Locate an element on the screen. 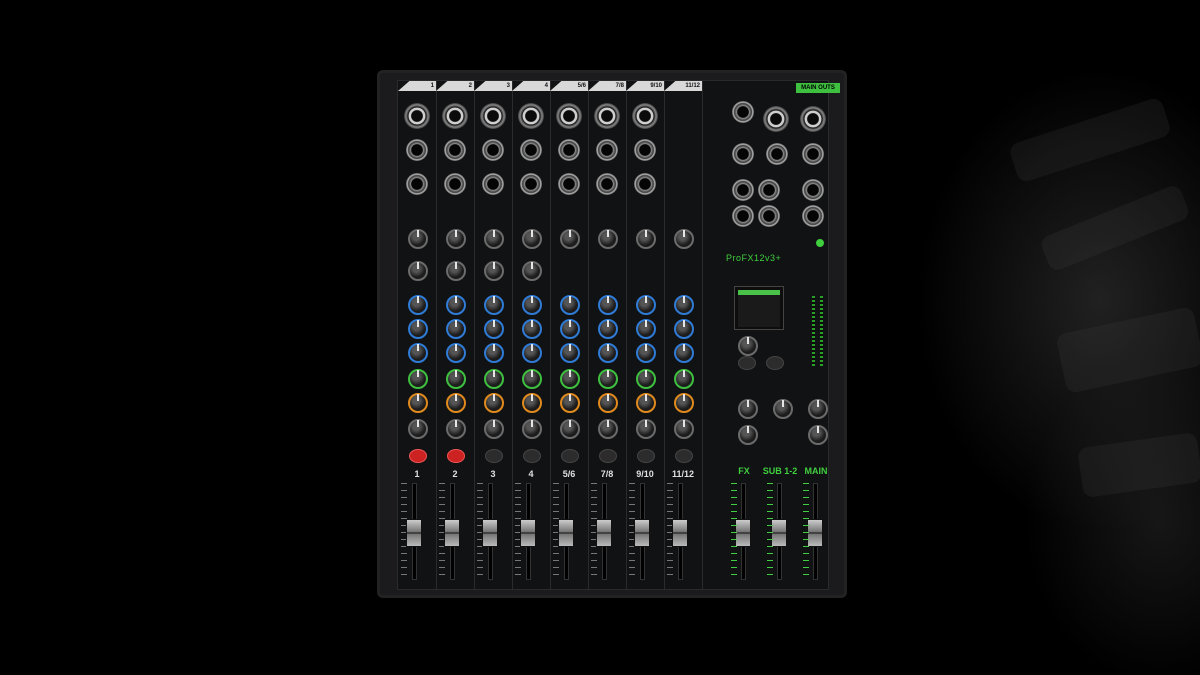 The height and width of the screenshot is (675, 1200). fx-fader is located at coordinates (743, 533).